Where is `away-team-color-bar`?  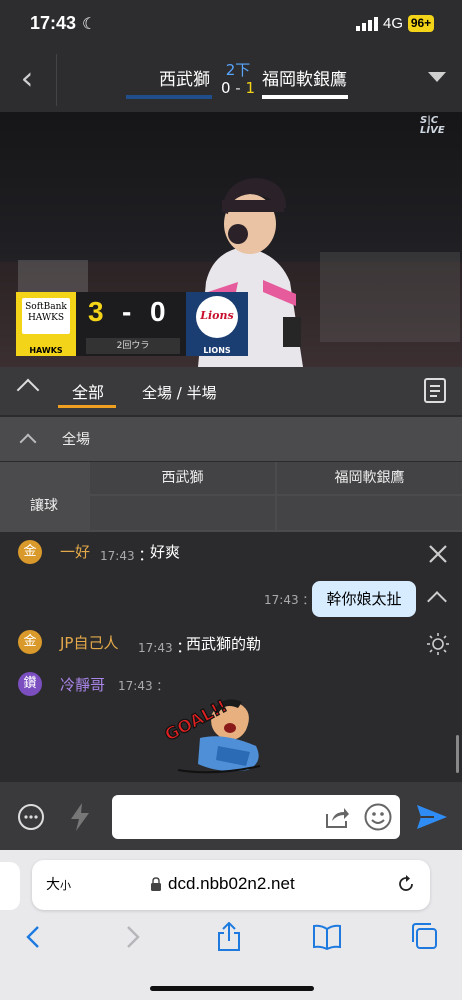
away-team-color-bar is located at coordinates (305, 97).